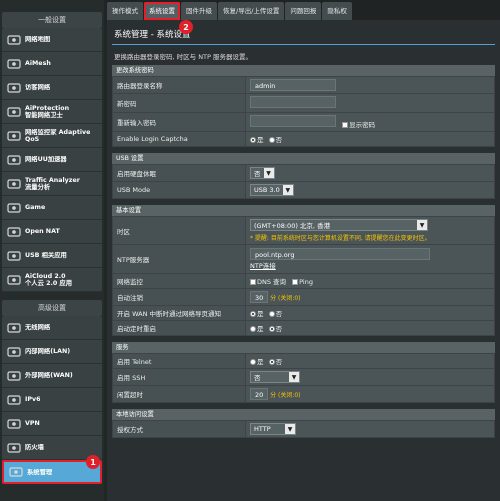 The height and width of the screenshot is (501, 500). I want to click on tab-3: 恢复/导出/上传设置, so click(251, 11).